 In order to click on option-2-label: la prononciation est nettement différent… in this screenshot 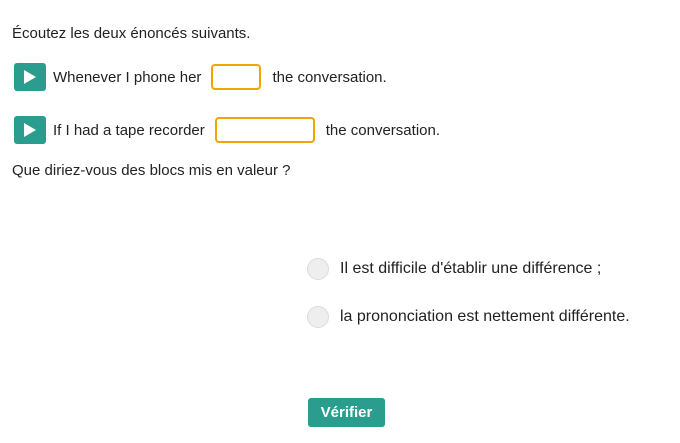, I will do `click(485, 316)`.